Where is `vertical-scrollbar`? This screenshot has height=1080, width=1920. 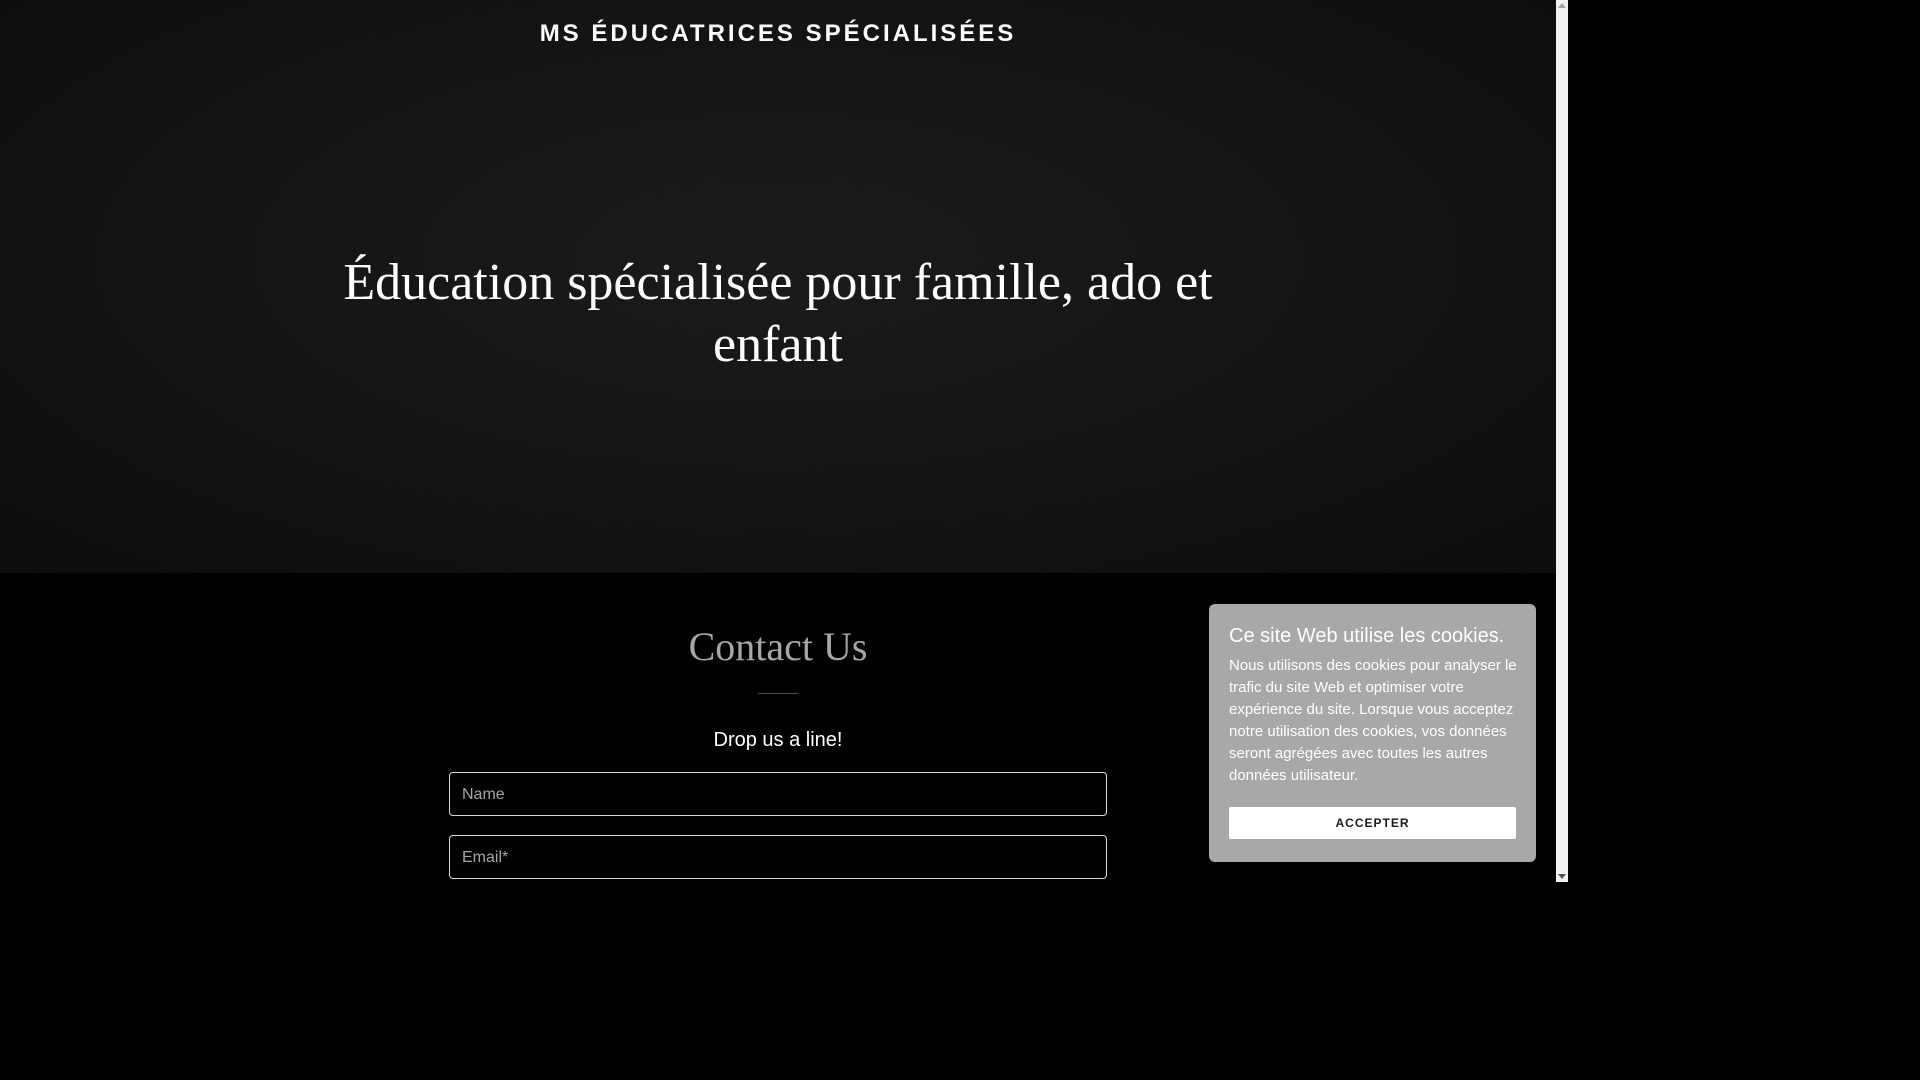 vertical-scrollbar is located at coordinates (1562, 441).